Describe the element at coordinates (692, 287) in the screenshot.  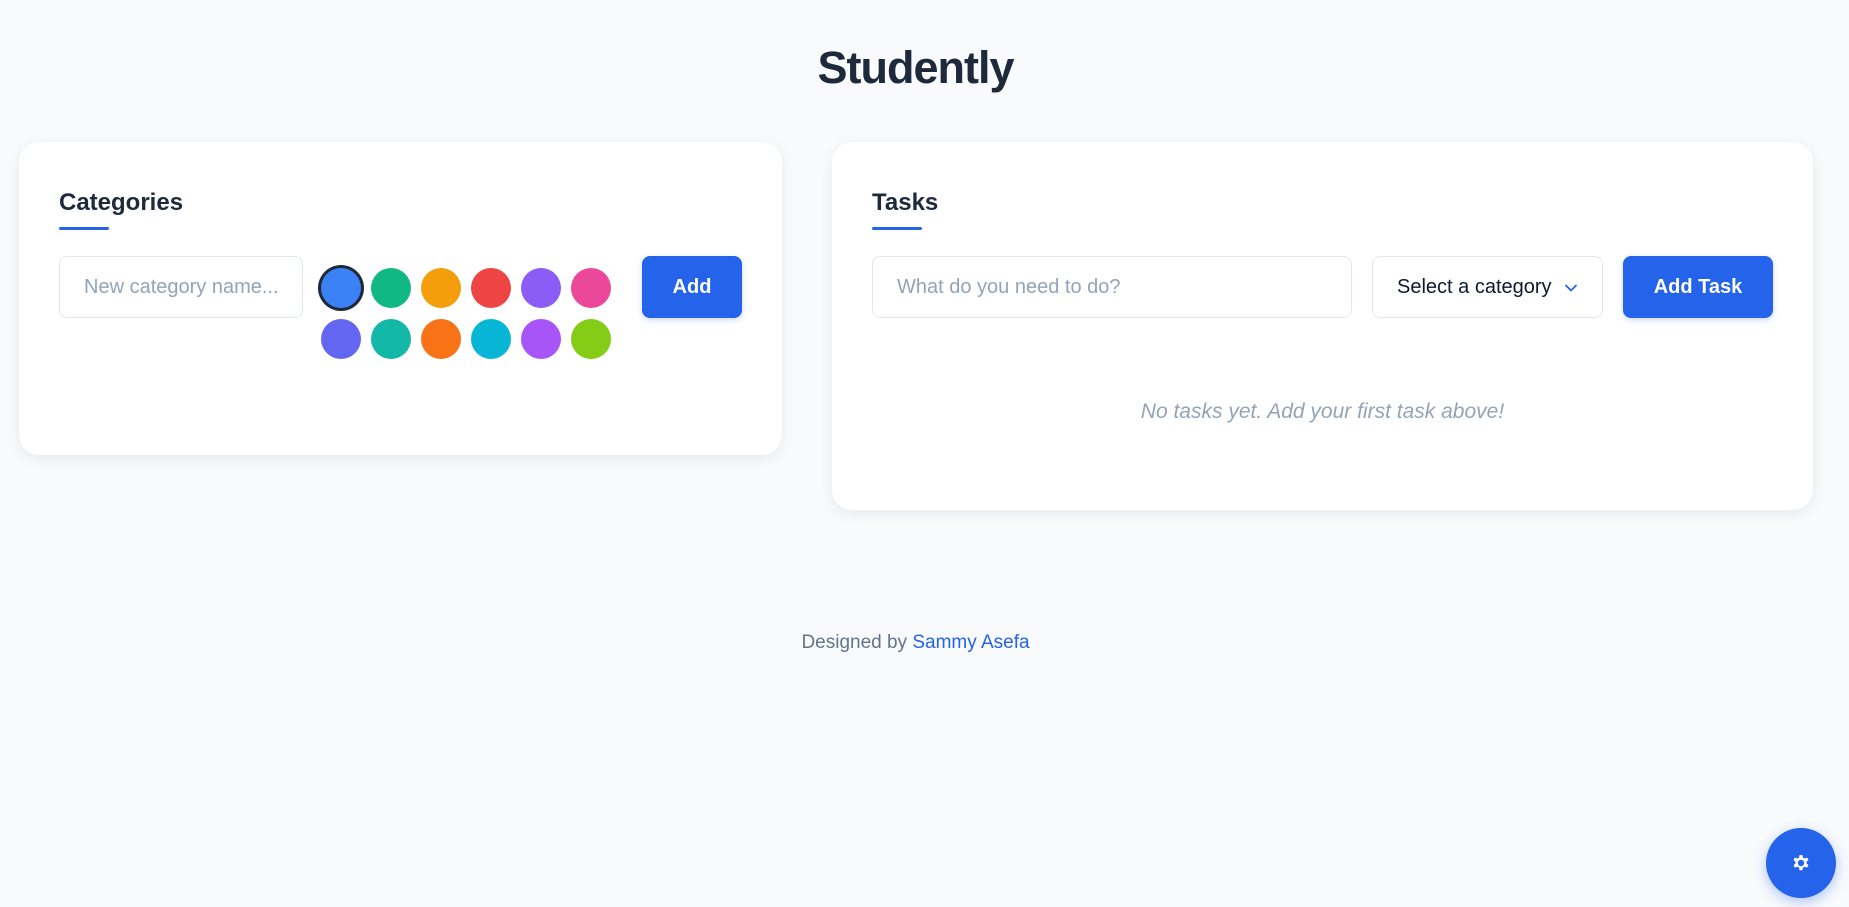
I see `add-category-button: Add` at that location.